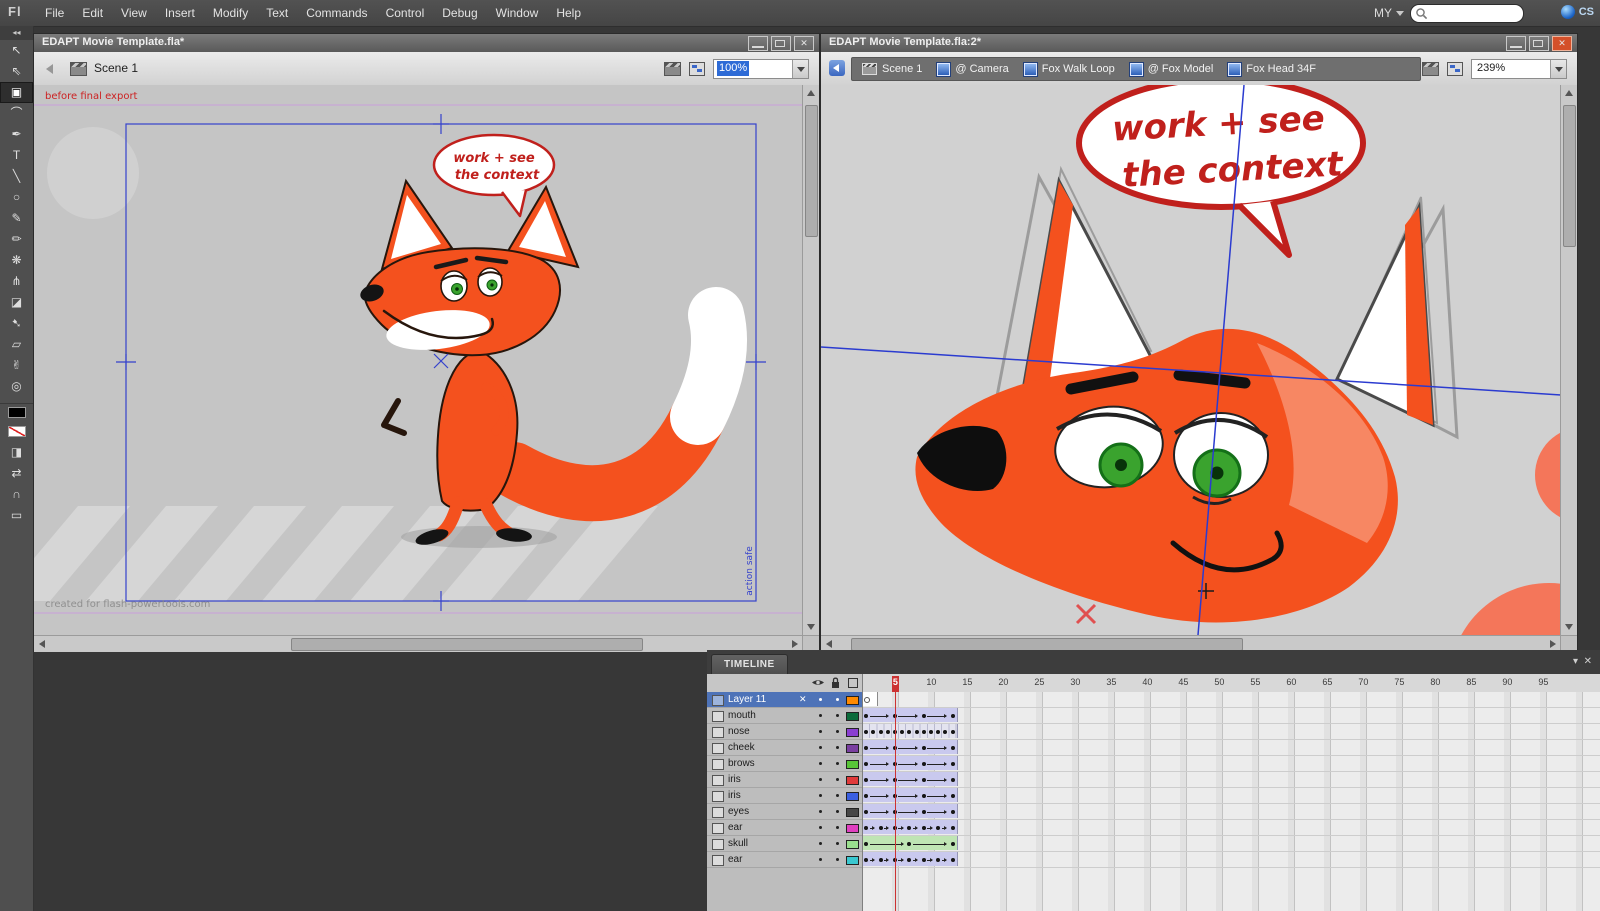 This screenshot has width=1600, height=911. I want to click on ruler-tick-95: 95, so click(1543, 682).